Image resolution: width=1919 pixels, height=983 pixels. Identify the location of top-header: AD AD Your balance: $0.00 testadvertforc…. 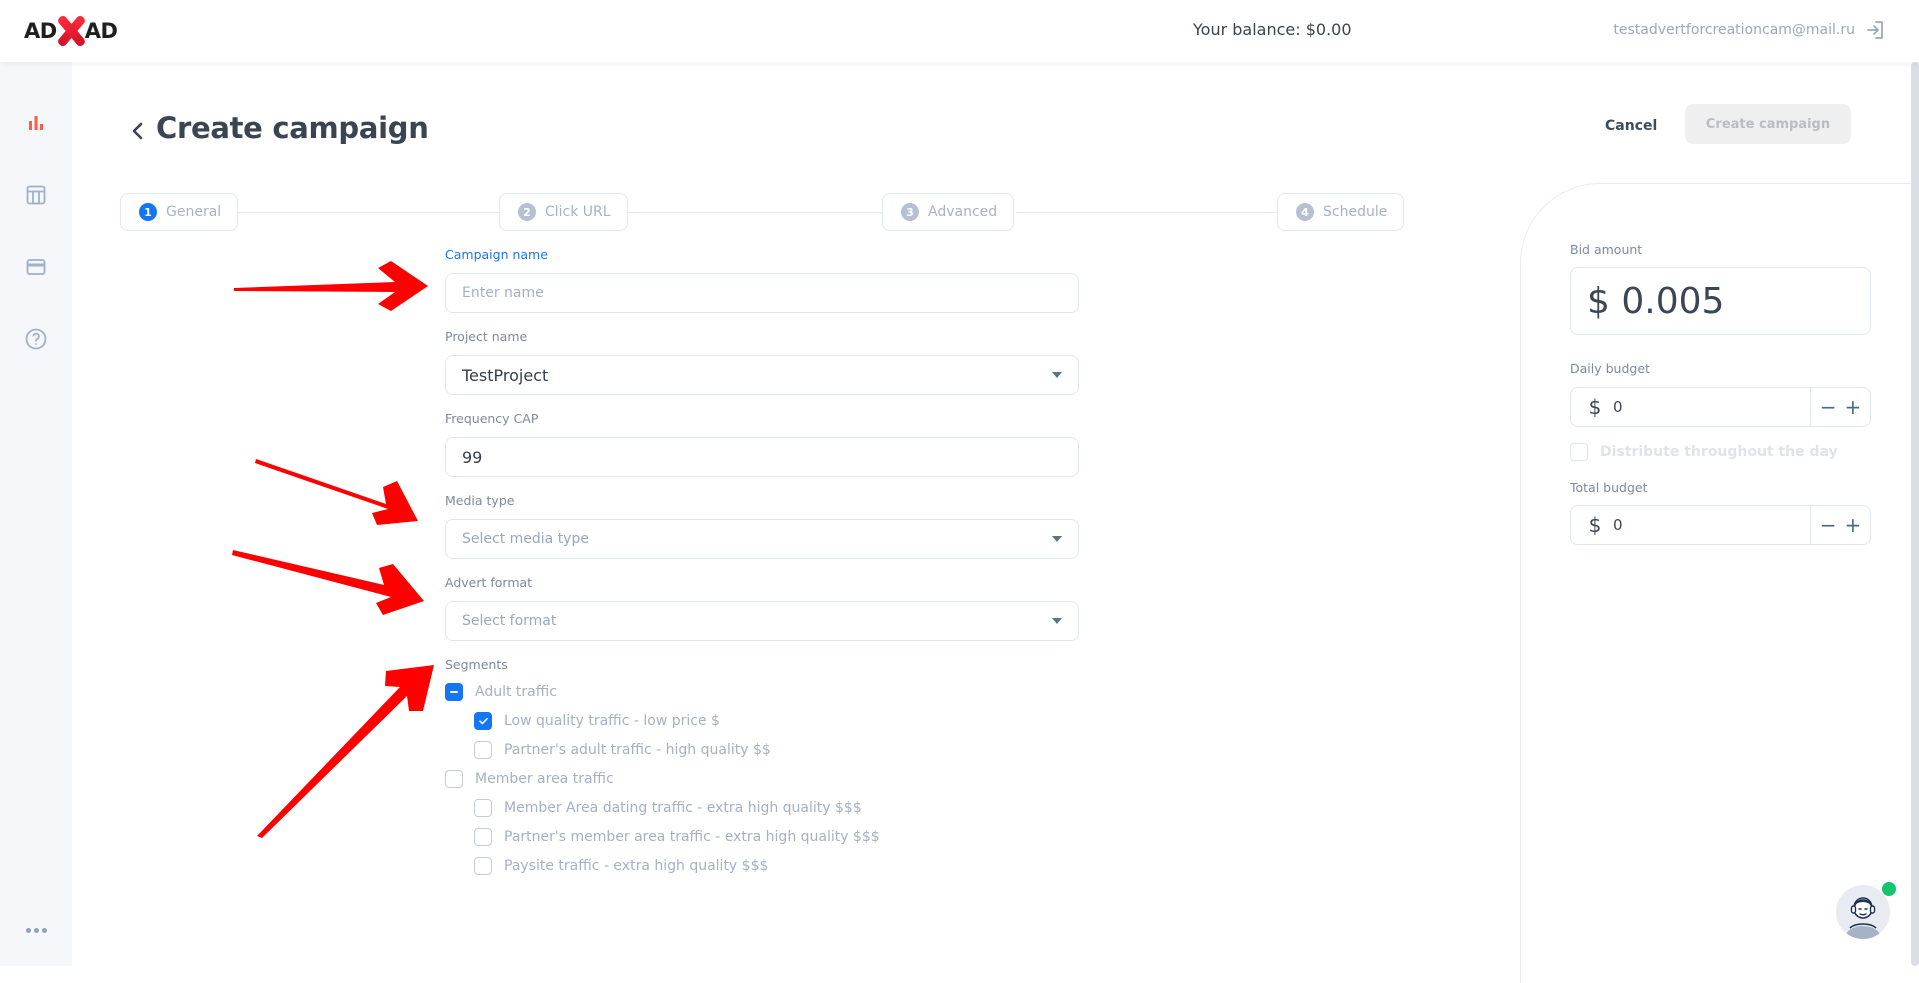
(959, 31).